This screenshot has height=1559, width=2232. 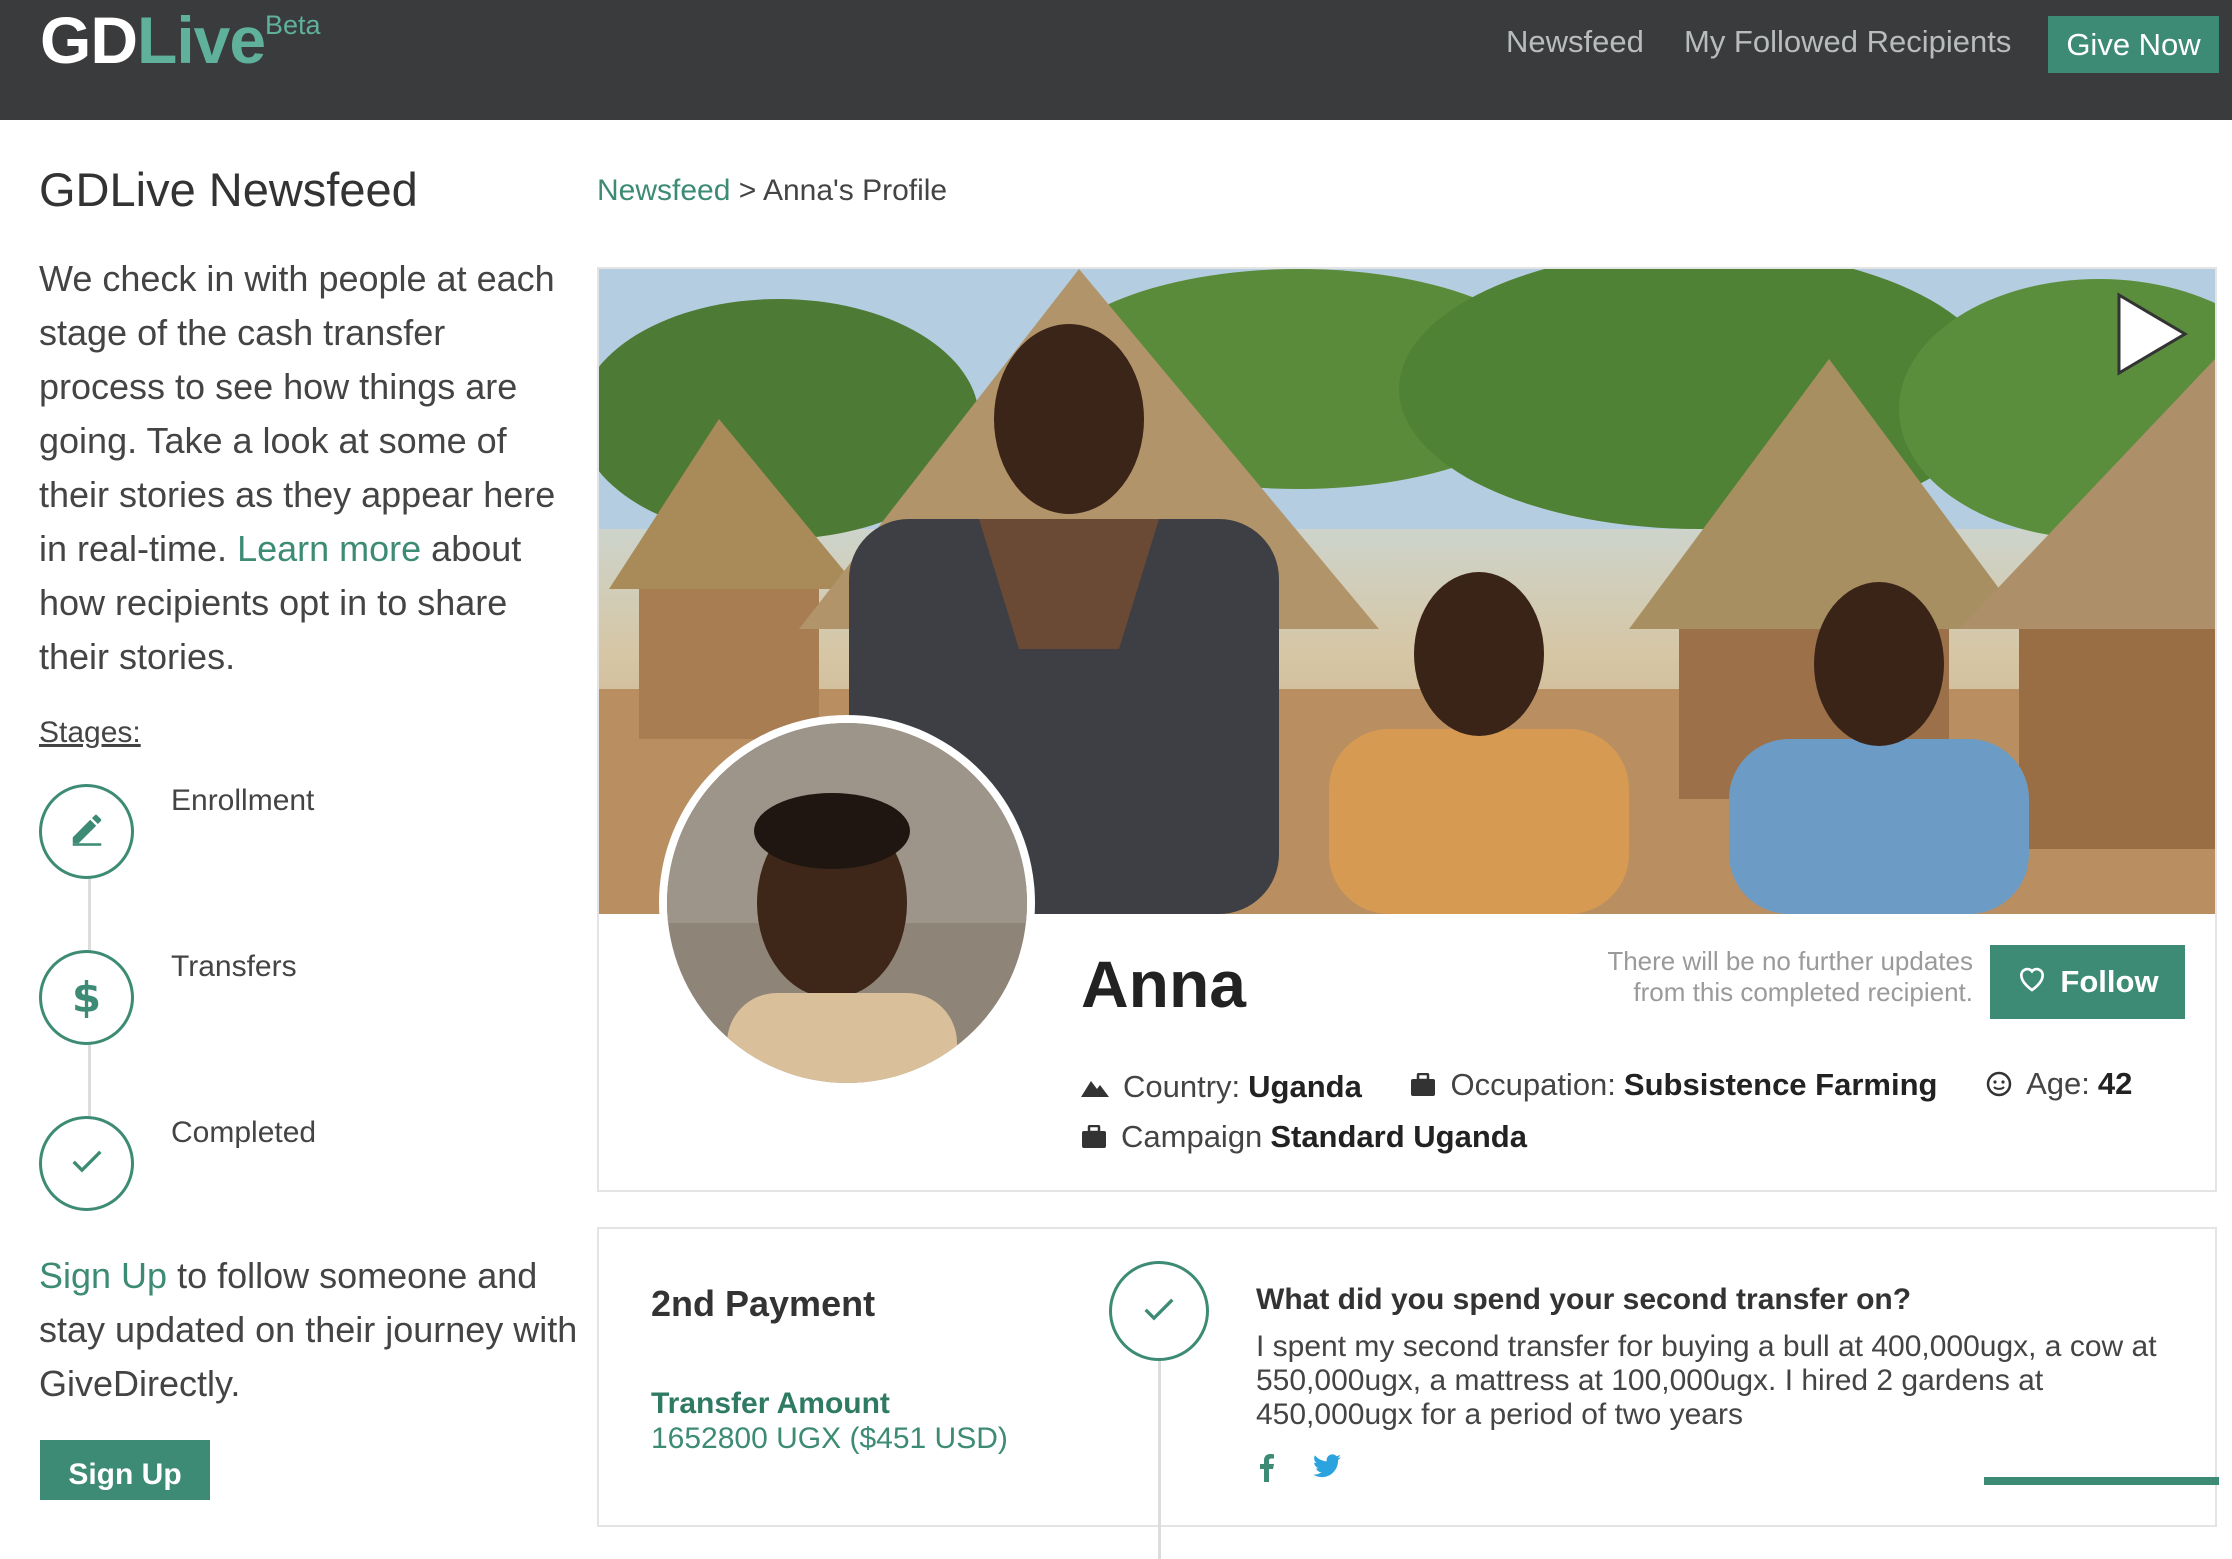 What do you see at coordinates (2109, 981) in the screenshot?
I see `follow-label: Follow` at bounding box center [2109, 981].